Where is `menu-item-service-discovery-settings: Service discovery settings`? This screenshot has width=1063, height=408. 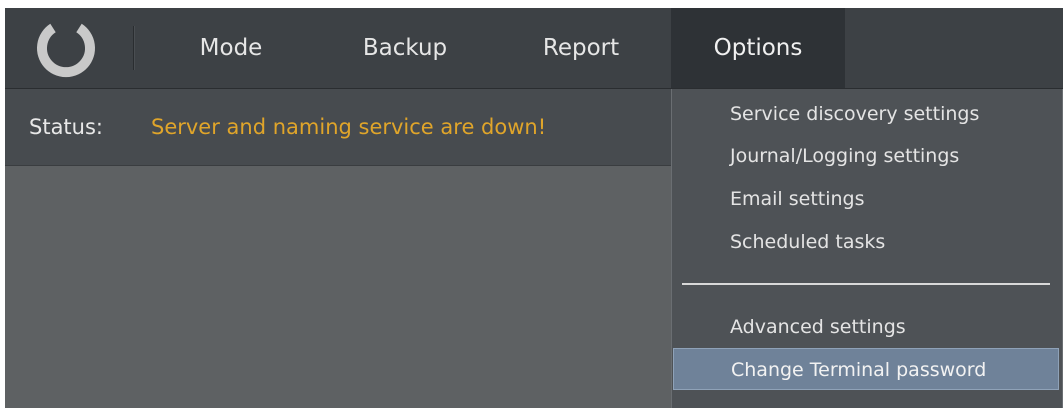 menu-item-service-discovery-settings: Service discovery settings is located at coordinates (867, 114).